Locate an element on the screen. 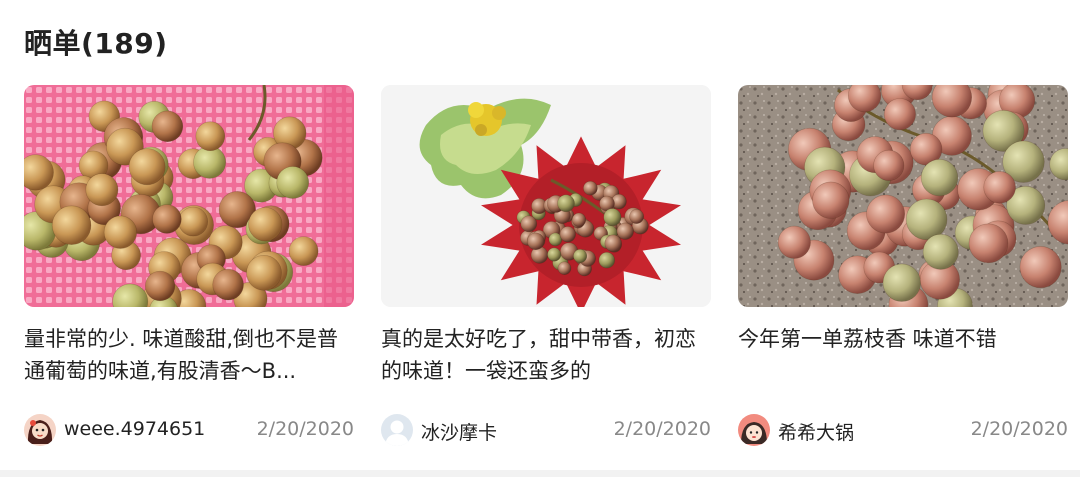  username: 冰沙摩卡 is located at coordinates (459, 431).